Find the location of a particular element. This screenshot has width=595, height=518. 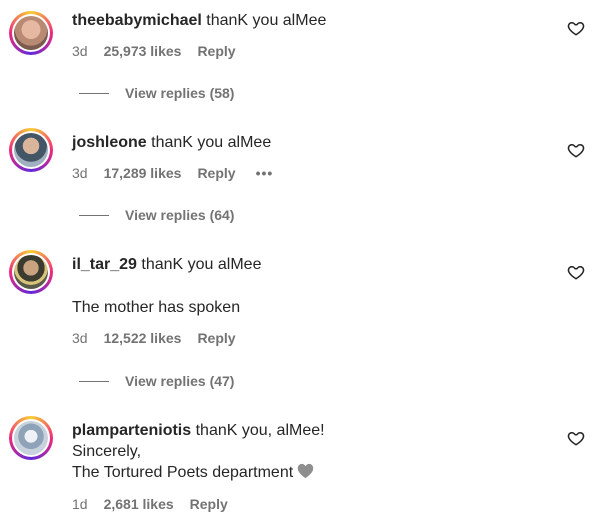

comment-text: joshleone thanK you alMee is located at coordinates (171, 143).